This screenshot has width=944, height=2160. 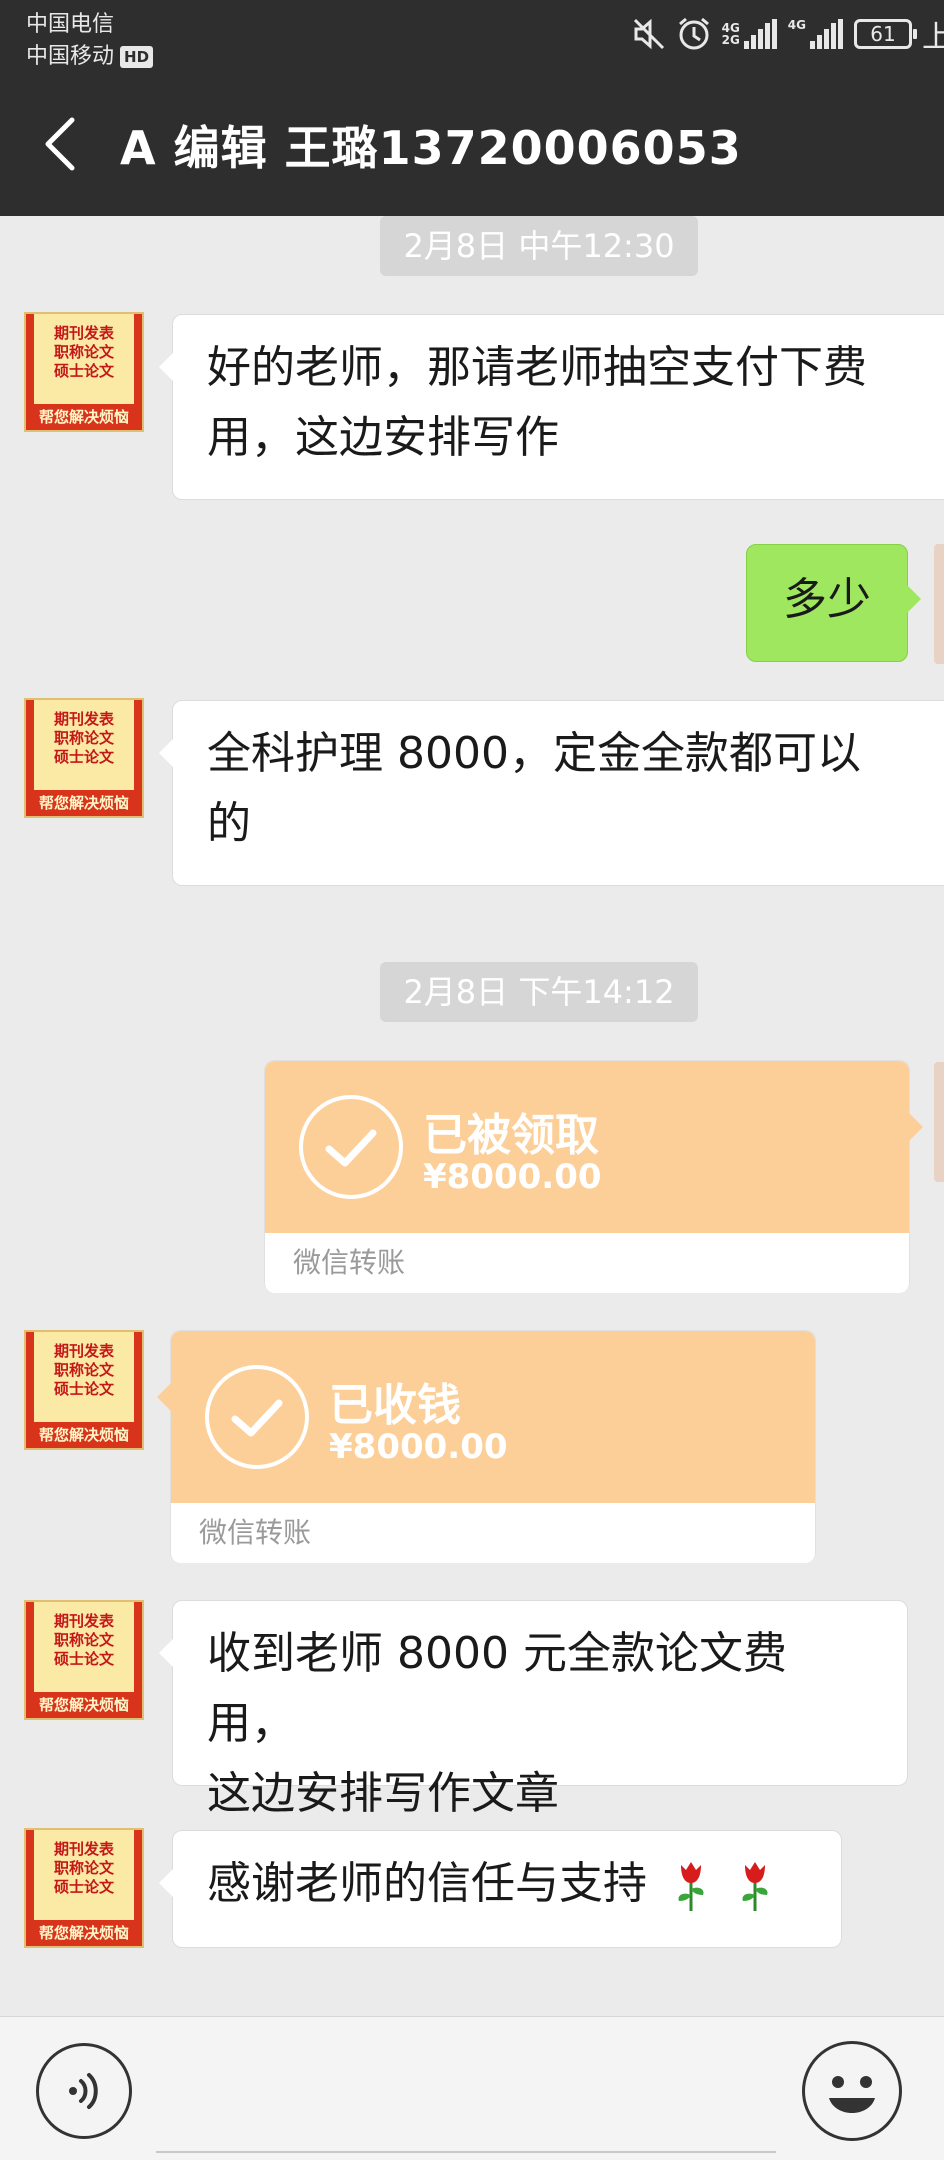 I want to click on message-line: 这边安排写作文章, so click(x=383, y=1793).